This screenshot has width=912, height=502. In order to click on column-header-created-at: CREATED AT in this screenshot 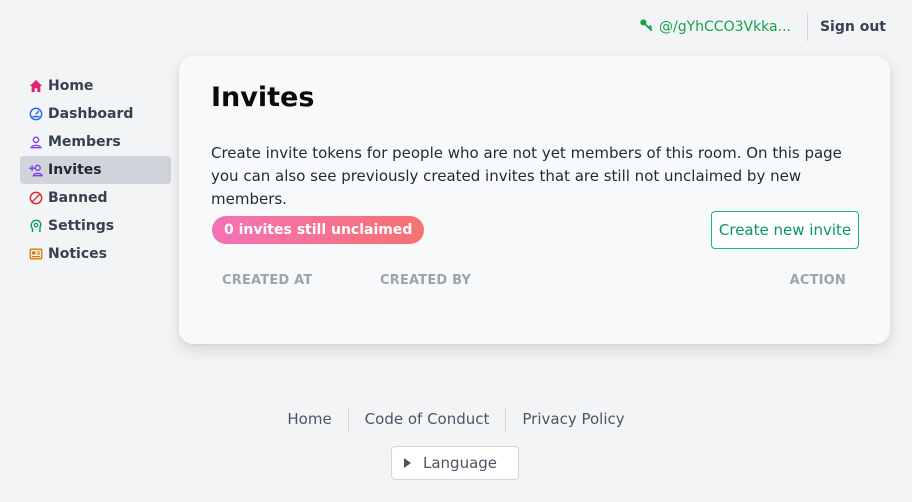, I will do `click(267, 280)`.